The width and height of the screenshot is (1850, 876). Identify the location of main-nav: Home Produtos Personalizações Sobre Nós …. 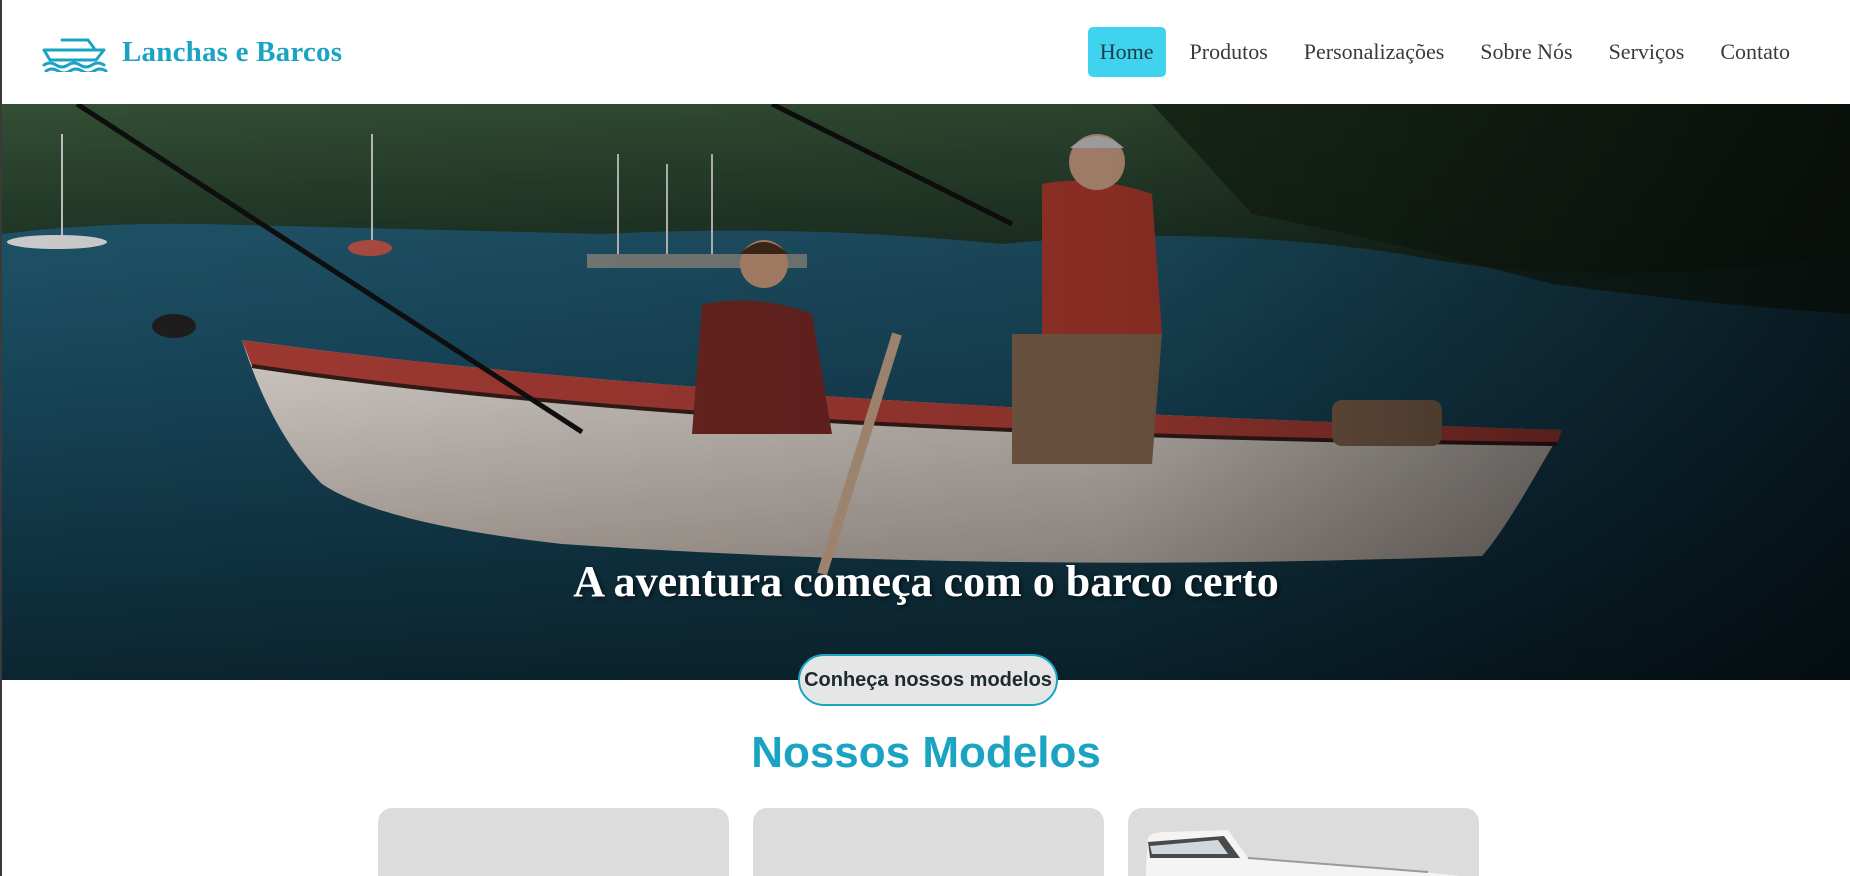
(1444, 52).